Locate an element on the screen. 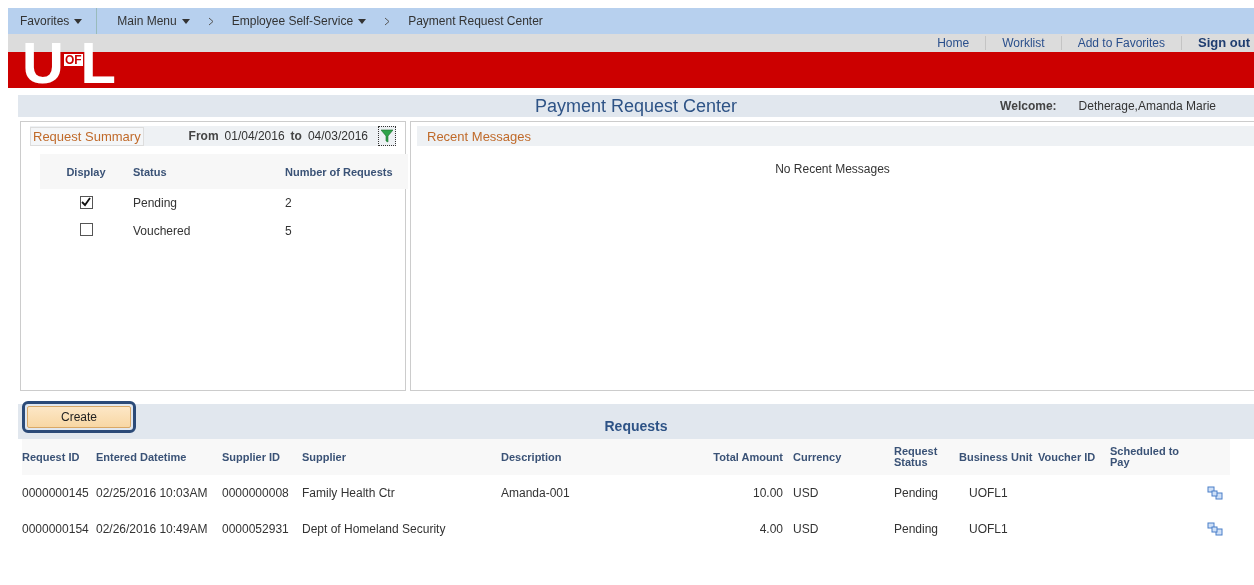 The image size is (1254, 585). column-header: Total Amount is located at coordinates (742, 457).